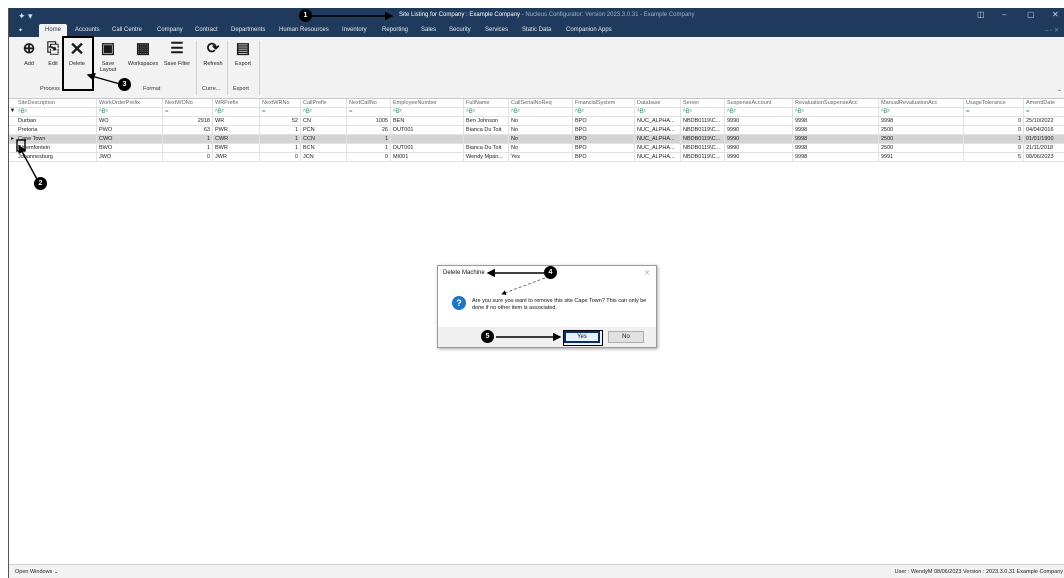  What do you see at coordinates (236, 121) in the screenshot?
I see `table-cell: WR` at bounding box center [236, 121].